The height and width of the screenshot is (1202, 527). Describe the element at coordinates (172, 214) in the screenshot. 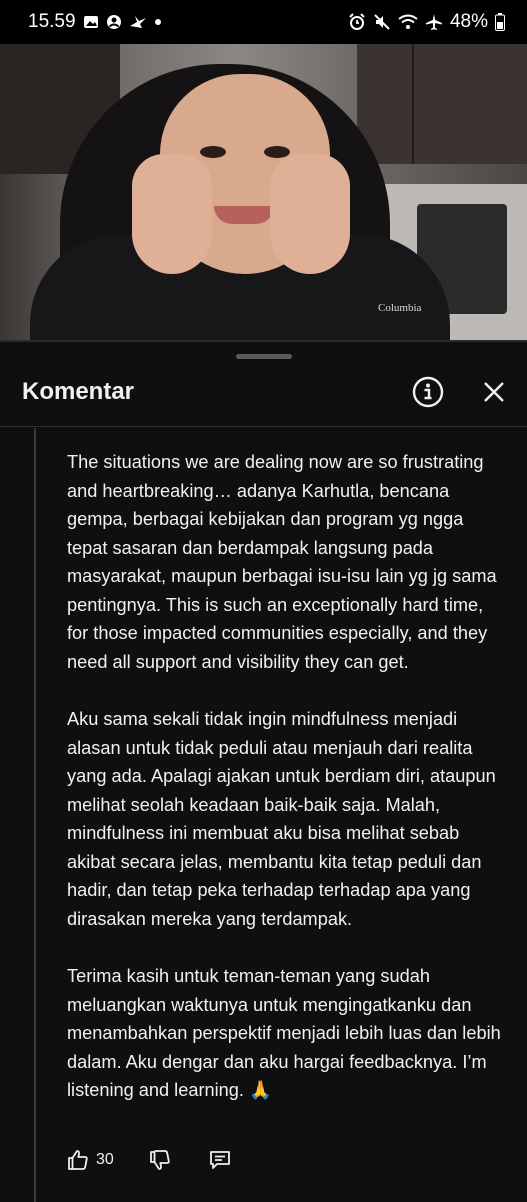

I see `person-hand-left` at that location.